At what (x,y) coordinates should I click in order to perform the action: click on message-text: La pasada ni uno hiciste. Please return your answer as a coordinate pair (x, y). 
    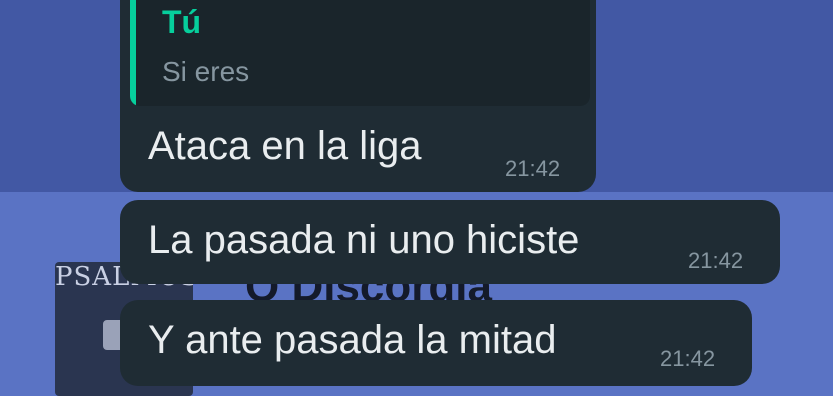
    Looking at the image, I should click on (364, 240).